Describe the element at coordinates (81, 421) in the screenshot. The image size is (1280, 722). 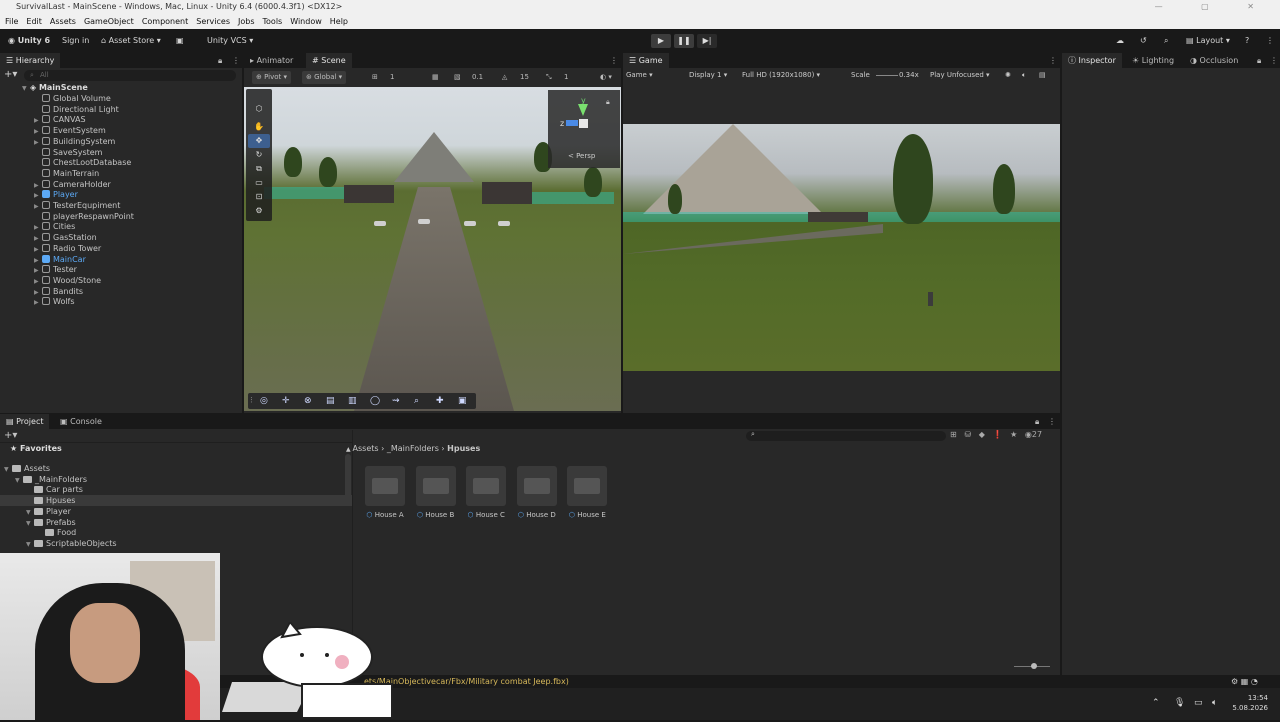
I see `tab-console: ▣ Console` at that location.